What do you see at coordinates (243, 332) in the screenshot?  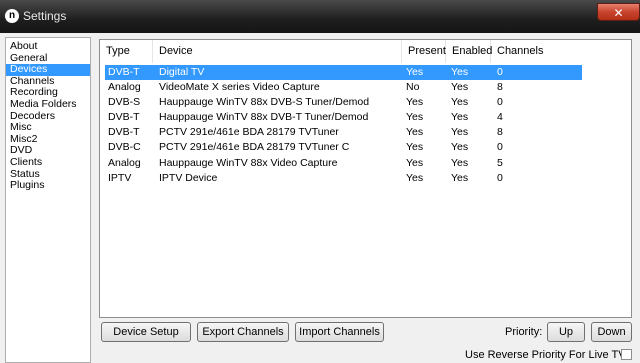 I see `export-channels-button: Export Channels` at bounding box center [243, 332].